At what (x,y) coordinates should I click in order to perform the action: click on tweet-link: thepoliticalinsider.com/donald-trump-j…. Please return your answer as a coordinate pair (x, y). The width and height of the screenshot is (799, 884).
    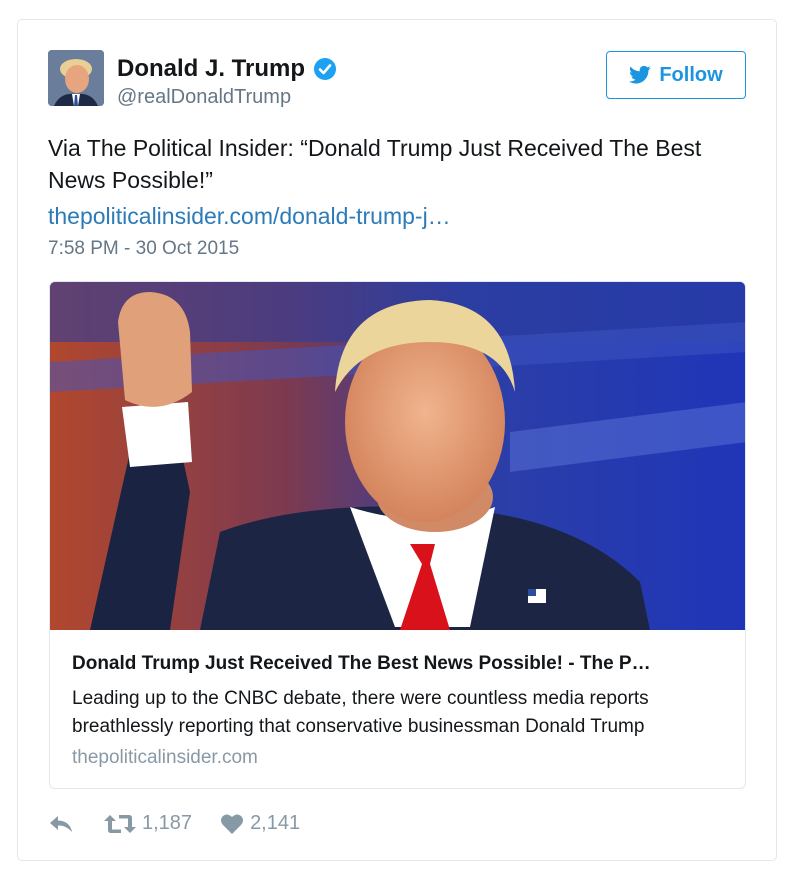
    Looking at the image, I should click on (249, 216).